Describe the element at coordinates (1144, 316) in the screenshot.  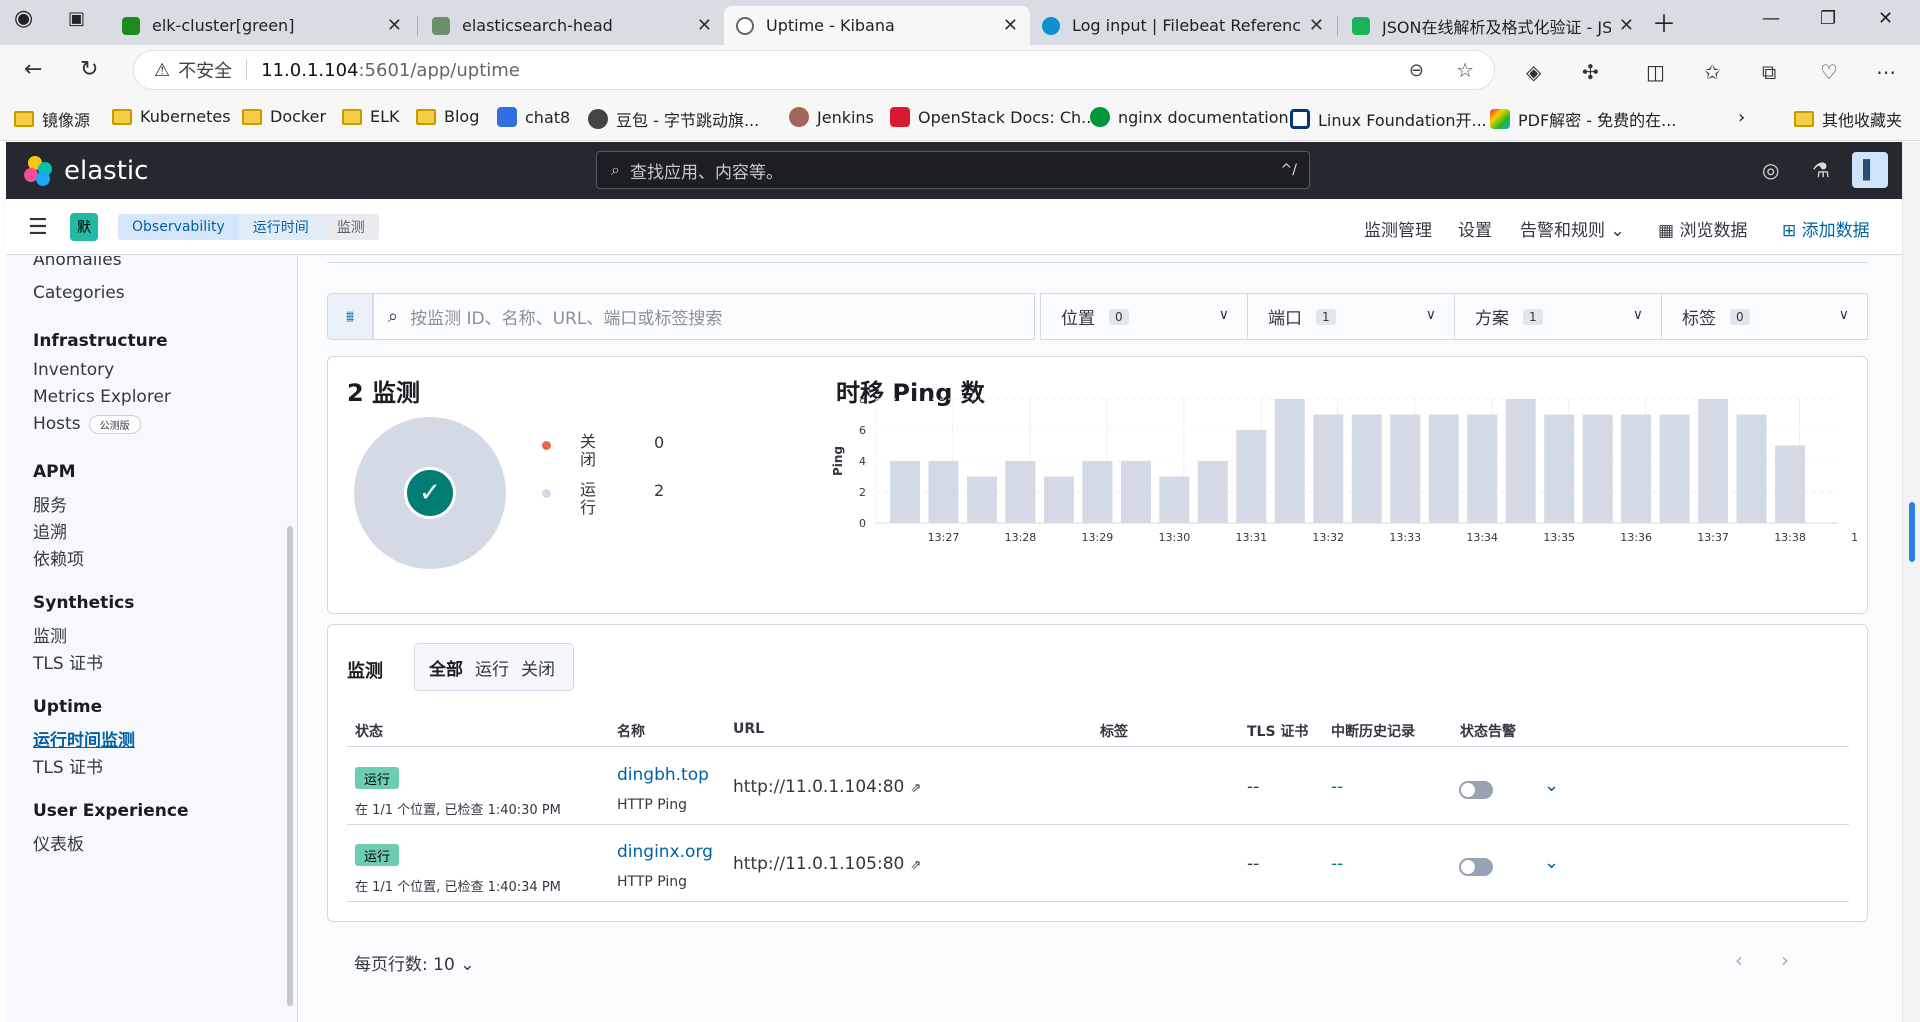
I see `filter-location: 位置 0 ∨` at that location.